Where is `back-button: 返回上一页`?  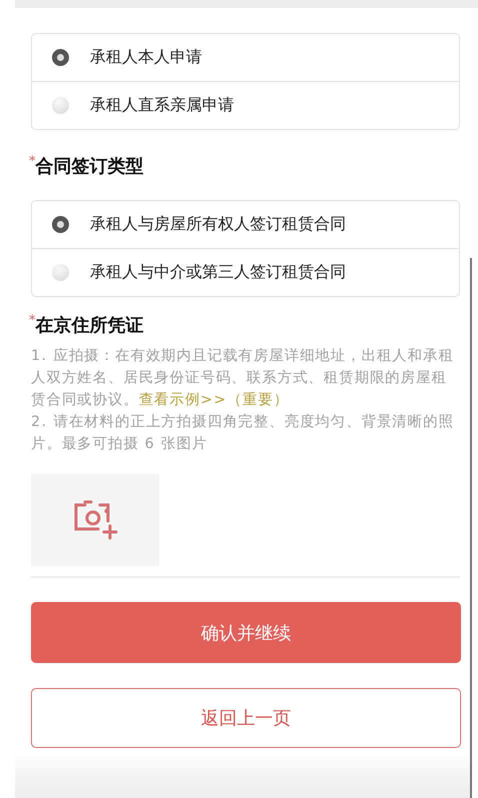
back-button: 返回上一页 is located at coordinates (246, 718).